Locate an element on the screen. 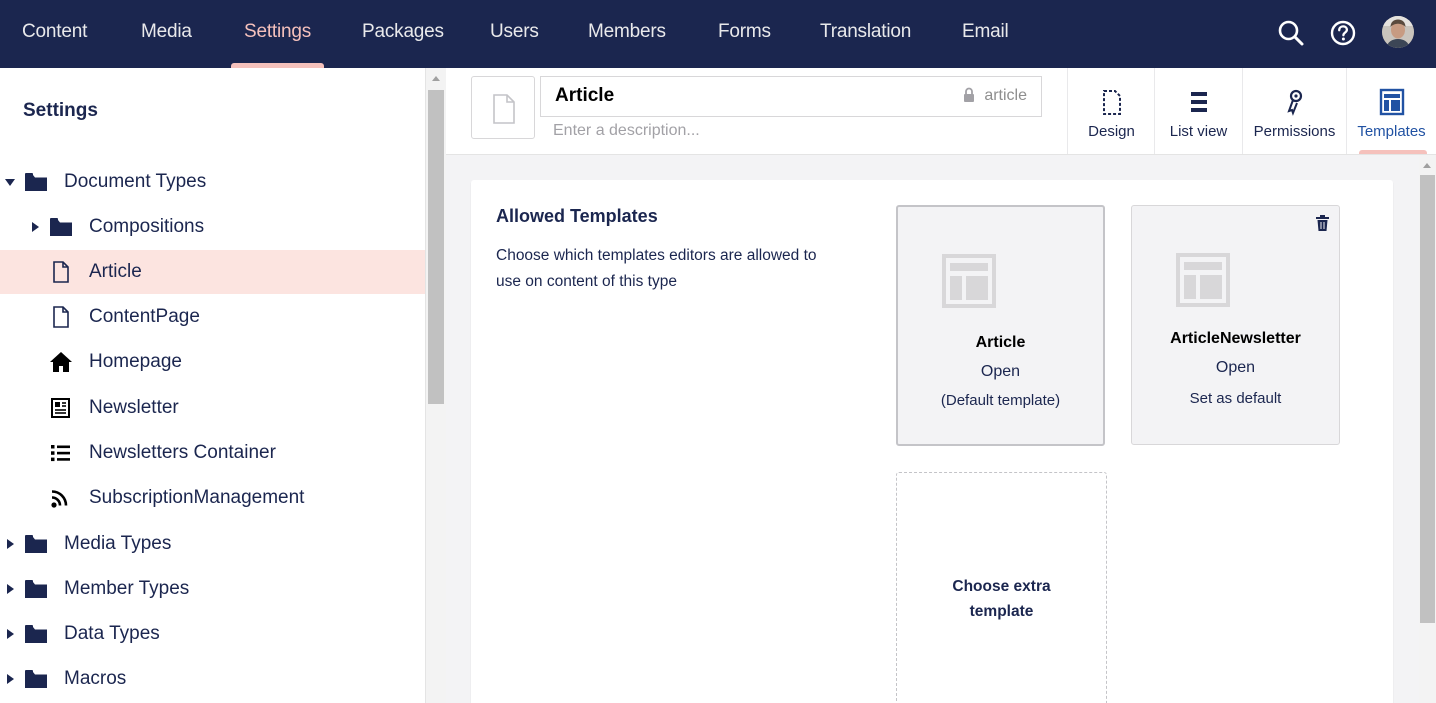 Image resolution: width=1436 pixels, height=703 pixels. tree-item-member-types: Member Types is located at coordinates (212, 589).